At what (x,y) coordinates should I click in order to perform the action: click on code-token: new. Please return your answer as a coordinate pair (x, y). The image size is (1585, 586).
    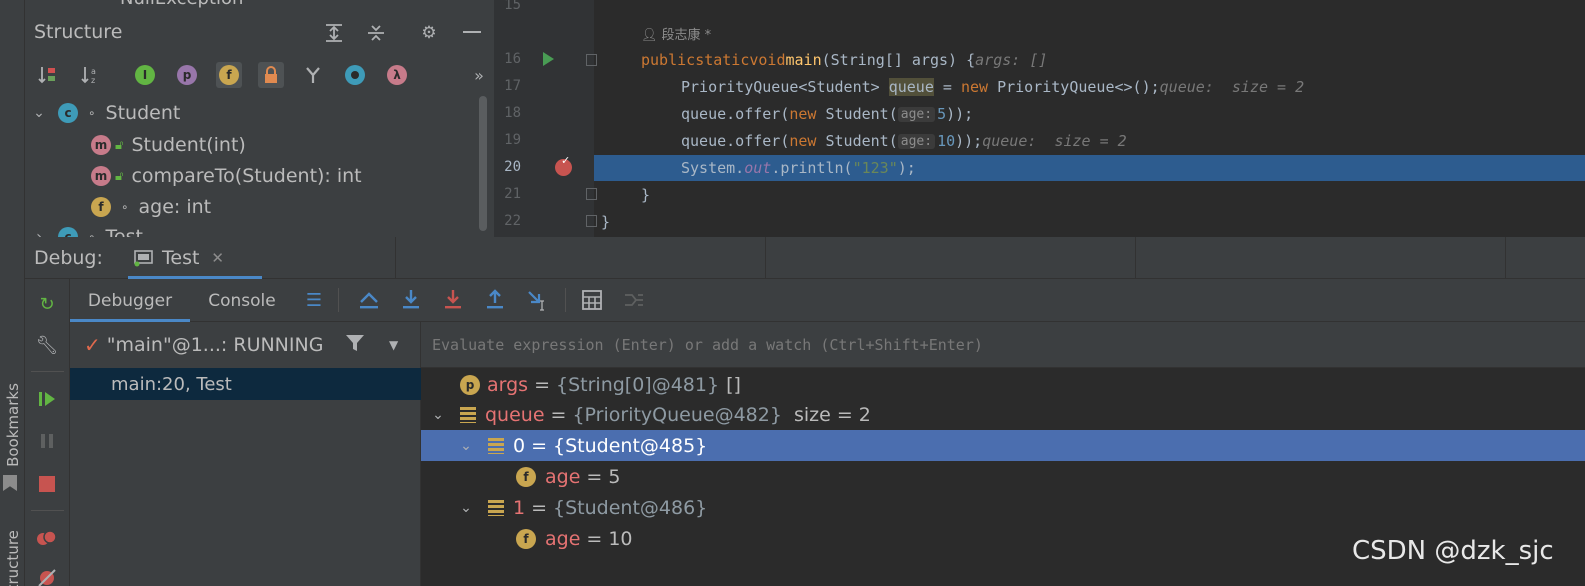
    Looking at the image, I should click on (803, 141).